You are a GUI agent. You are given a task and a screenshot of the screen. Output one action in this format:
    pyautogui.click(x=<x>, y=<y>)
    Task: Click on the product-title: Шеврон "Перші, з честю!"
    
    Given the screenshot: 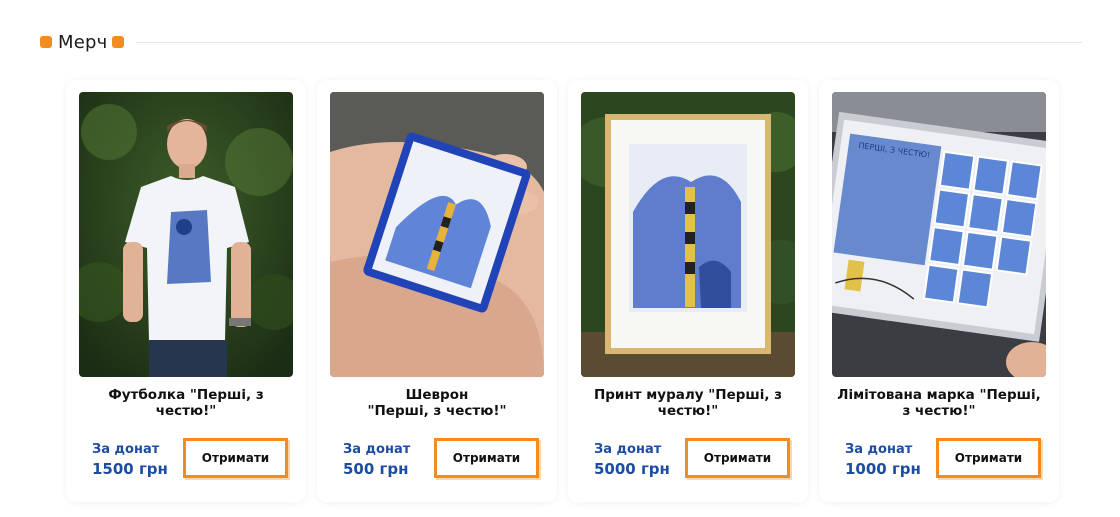 What is the action you would take?
    pyautogui.click(x=437, y=403)
    